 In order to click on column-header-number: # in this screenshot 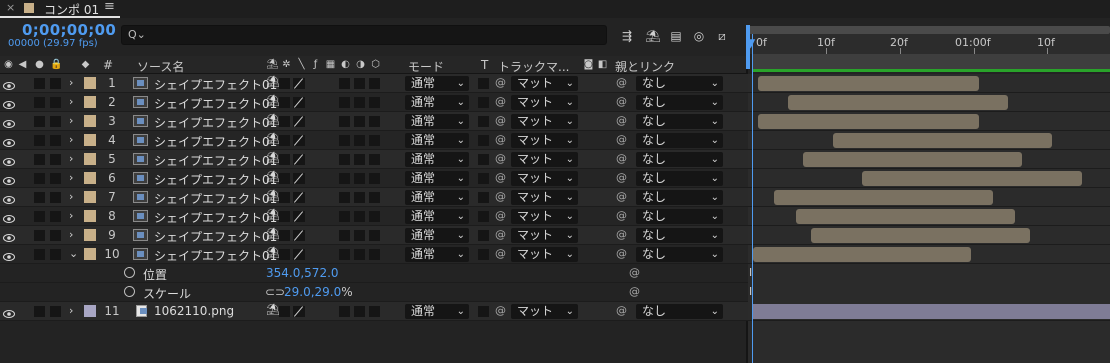, I will do `click(108, 65)`.